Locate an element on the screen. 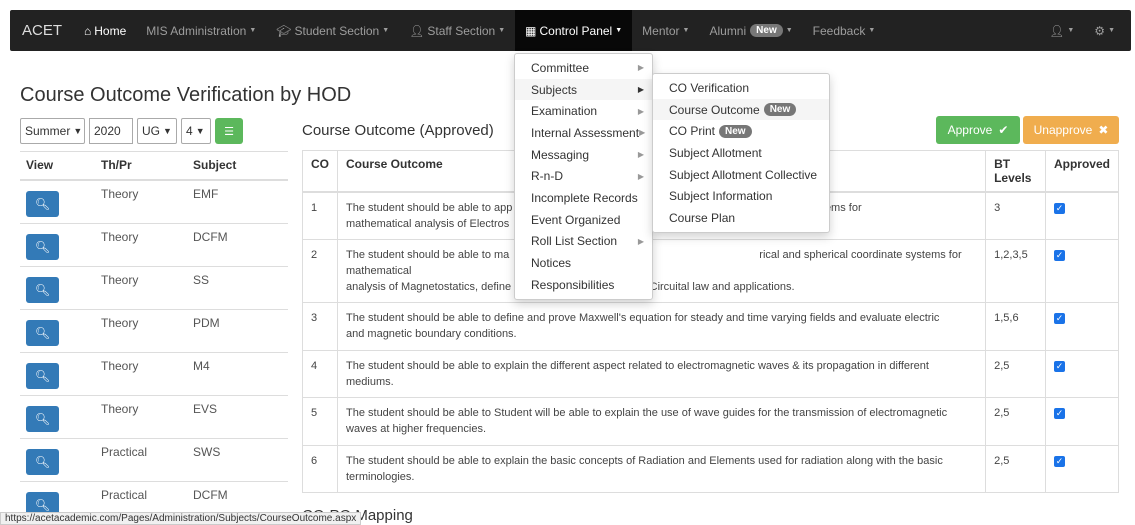  approve-button: Approve ✔ is located at coordinates (978, 130).